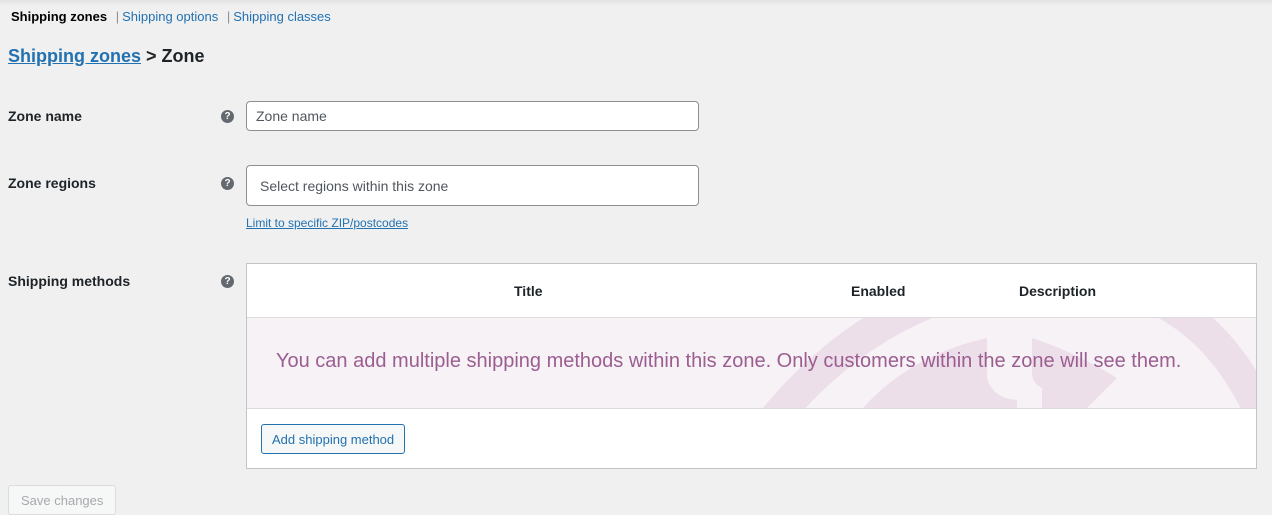  I want to click on breadcrumb-current: > Zone, so click(175, 56).